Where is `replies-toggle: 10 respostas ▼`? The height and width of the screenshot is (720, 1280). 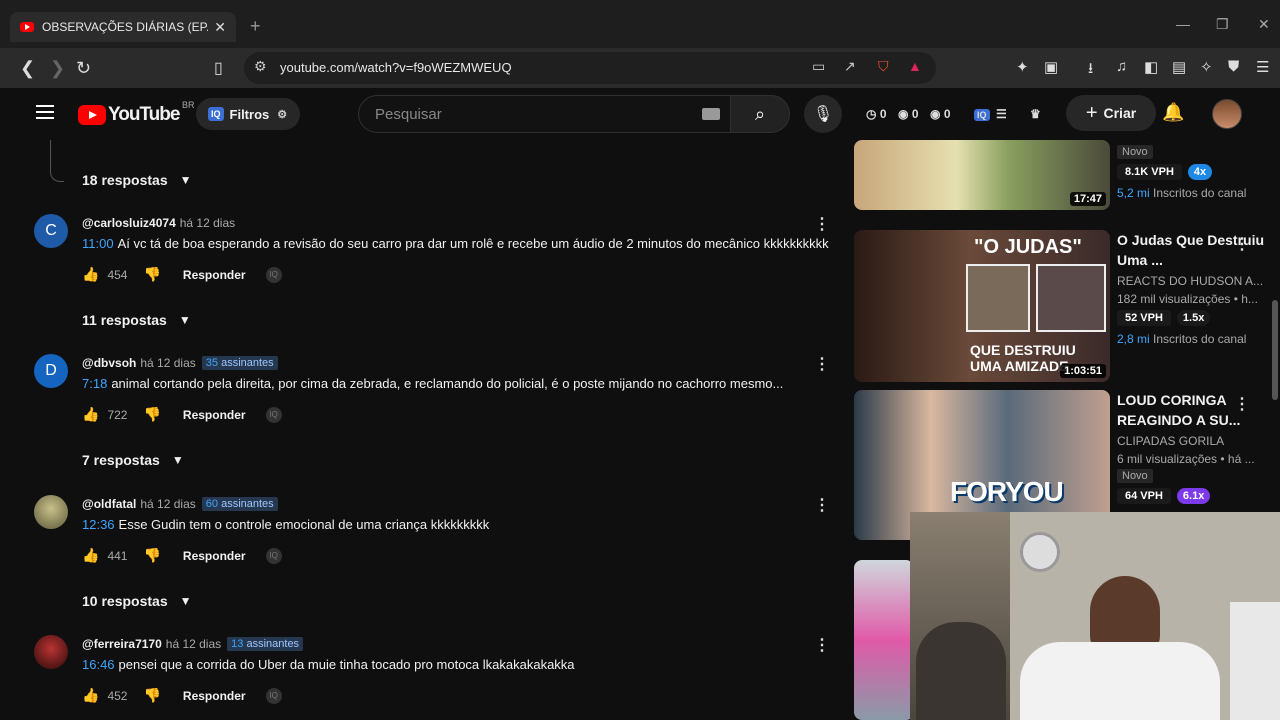
replies-toggle: 10 respostas ▼ is located at coordinates (137, 601).